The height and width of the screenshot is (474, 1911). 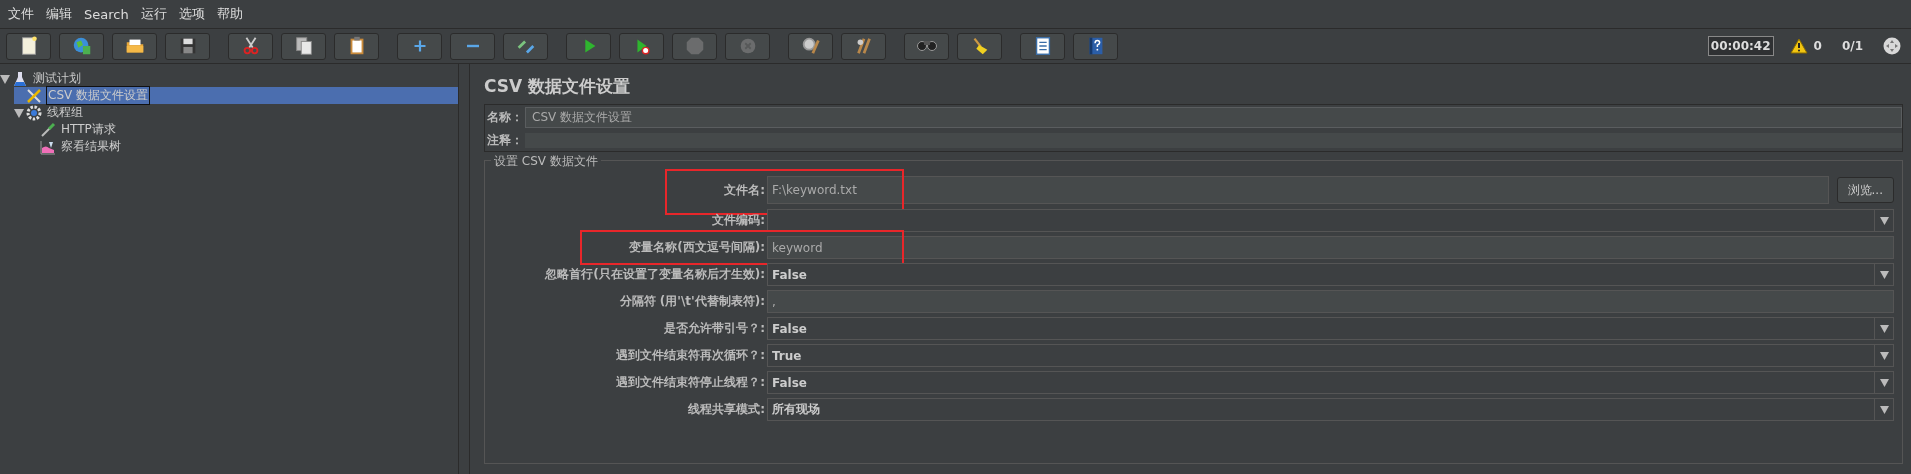 What do you see at coordinates (106, 14) in the screenshot?
I see `menu-item: Search` at bounding box center [106, 14].